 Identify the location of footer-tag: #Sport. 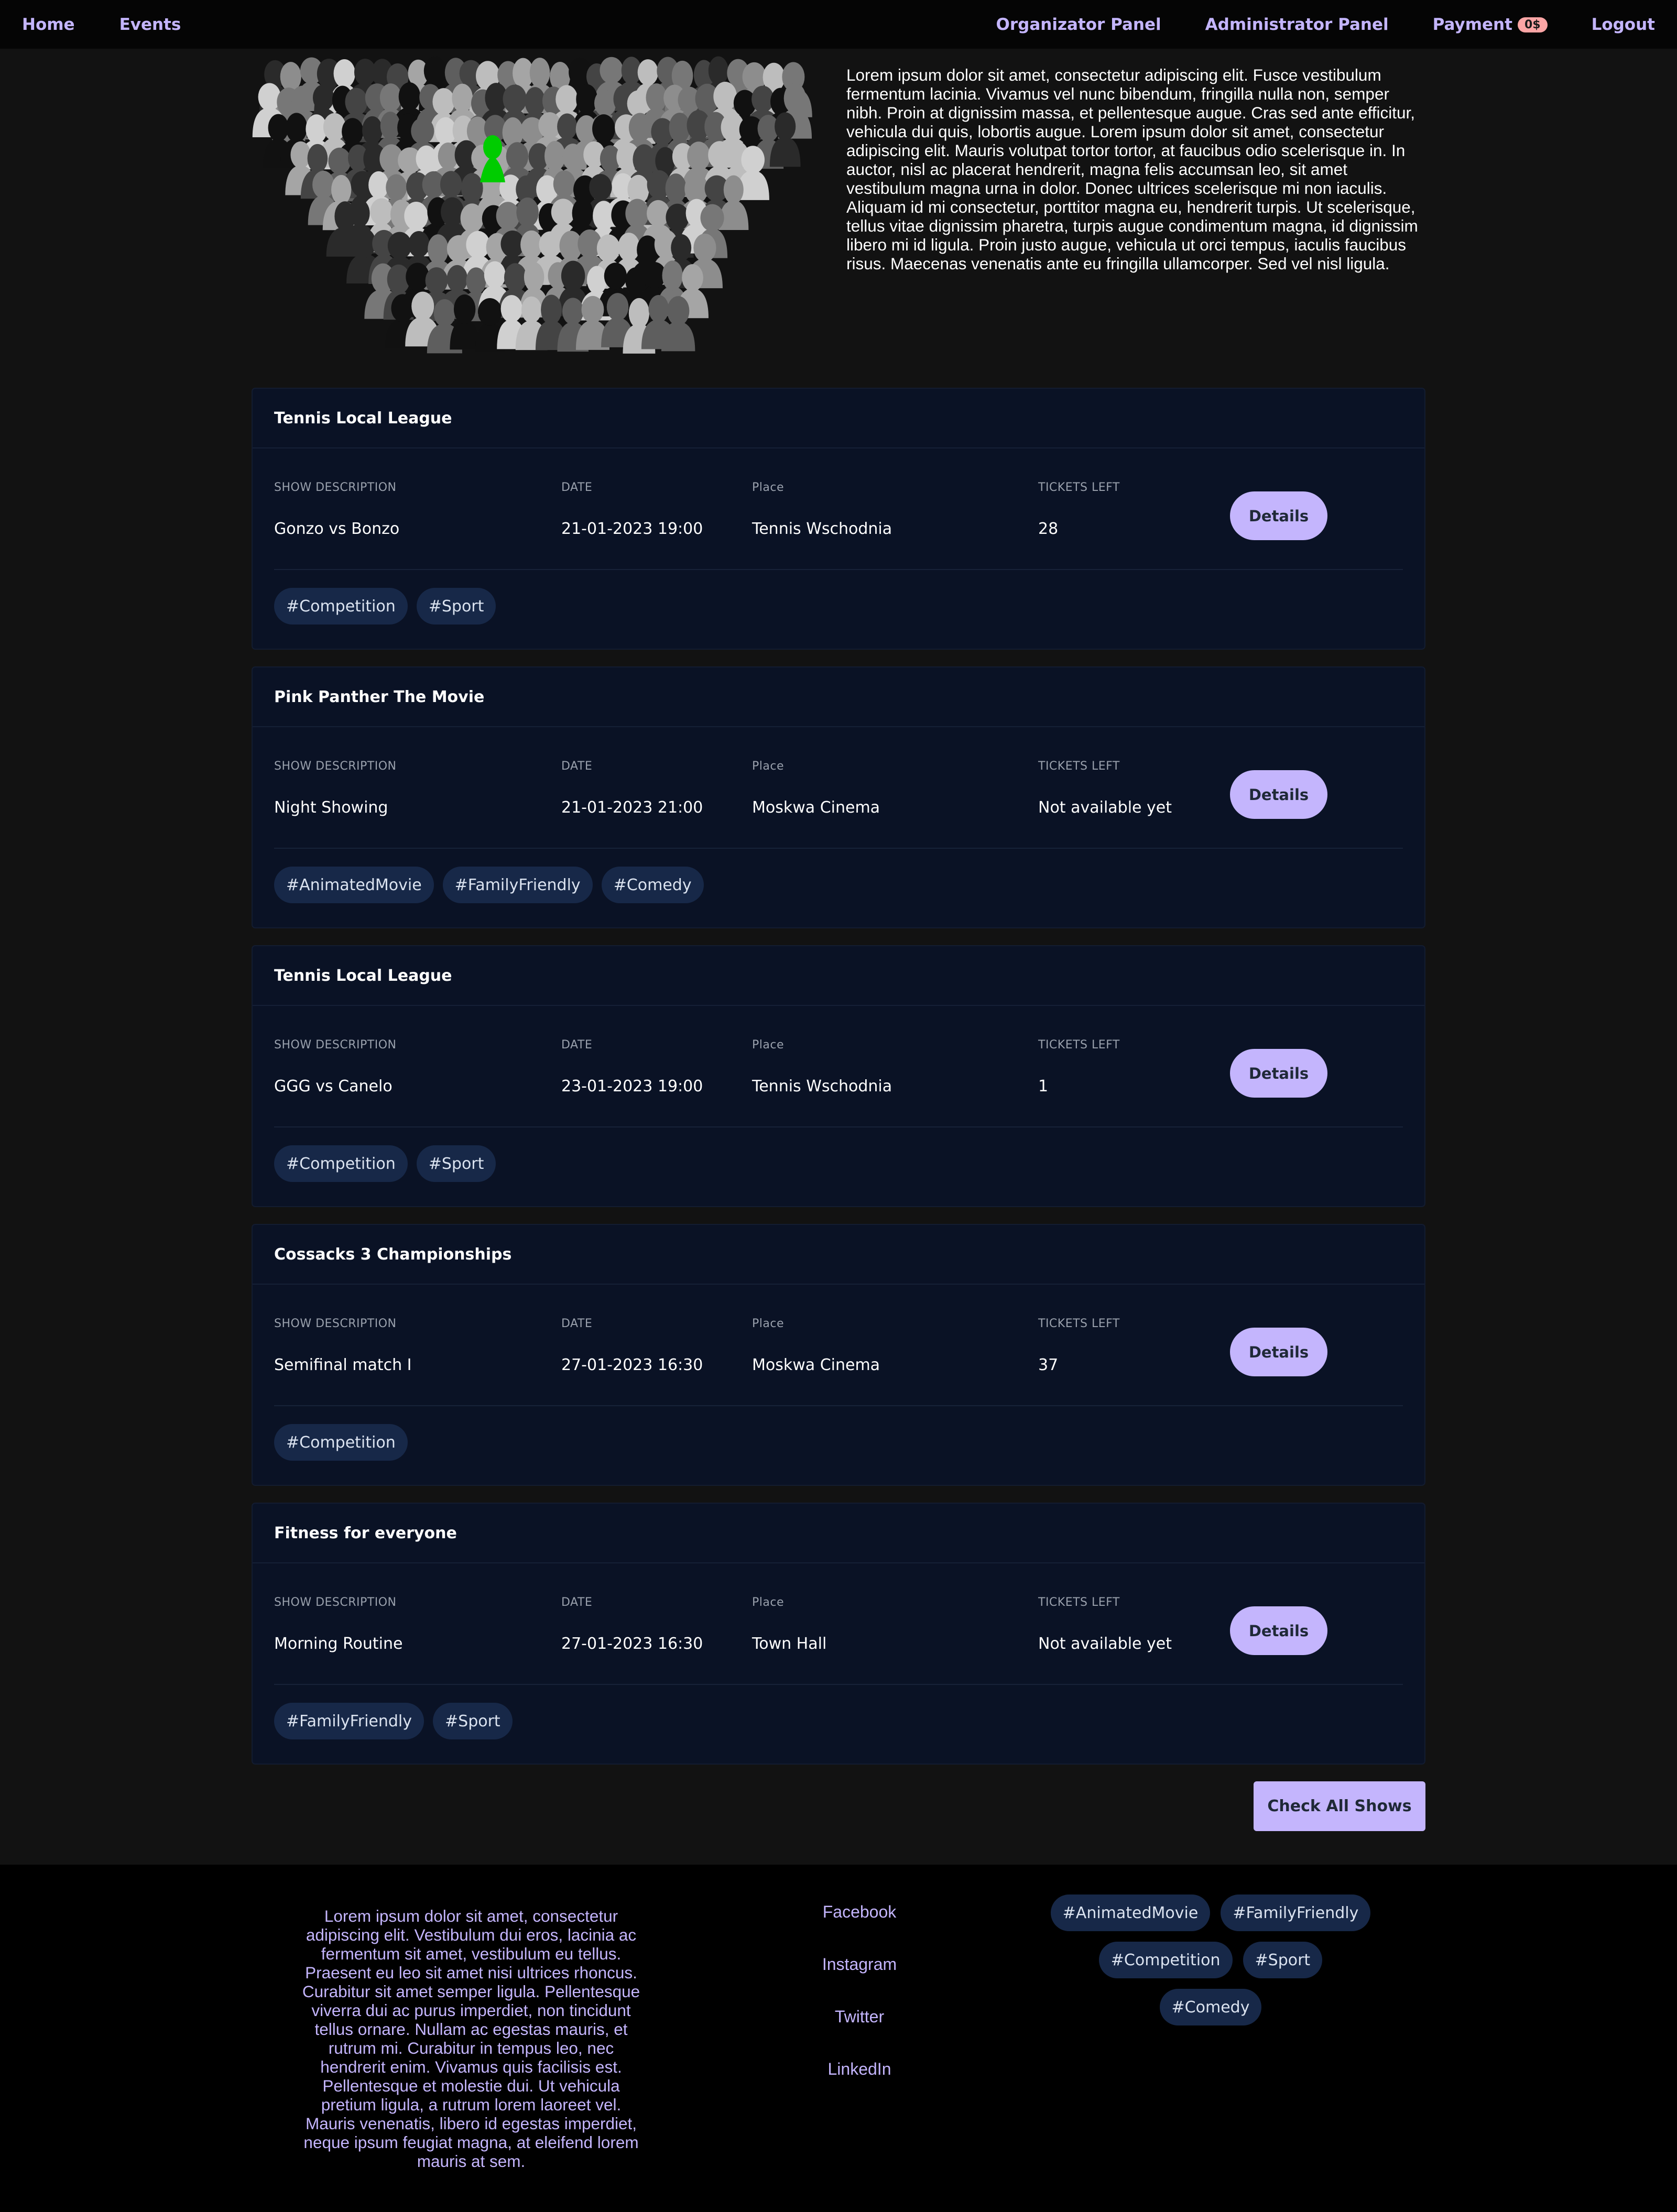
(1283, 1960).